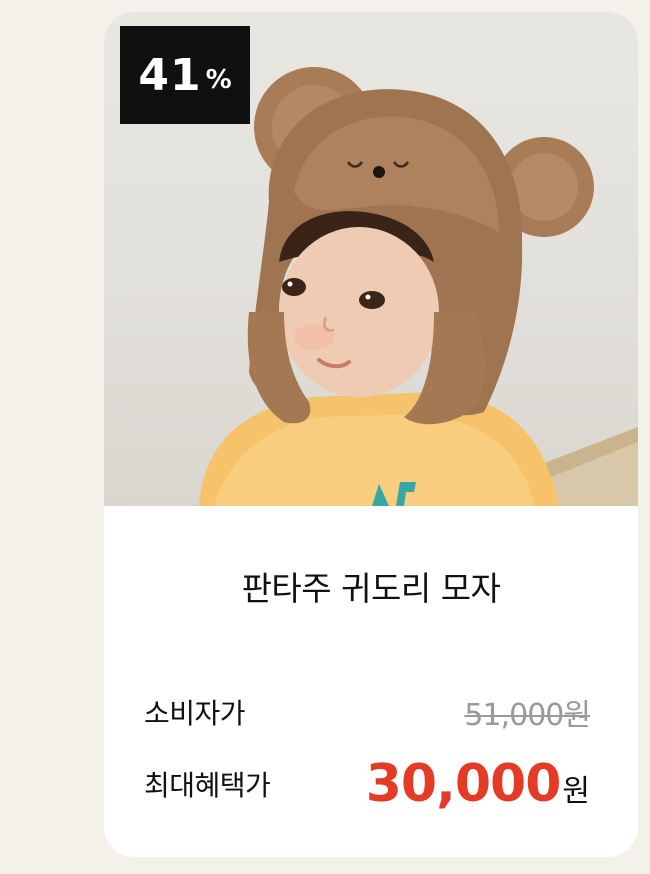 The image size is (650, 874). What do you see at coordinates (576, 791) in the screenshot?
I see `sale-price-unit: 원` at bounding box center [576, 791].